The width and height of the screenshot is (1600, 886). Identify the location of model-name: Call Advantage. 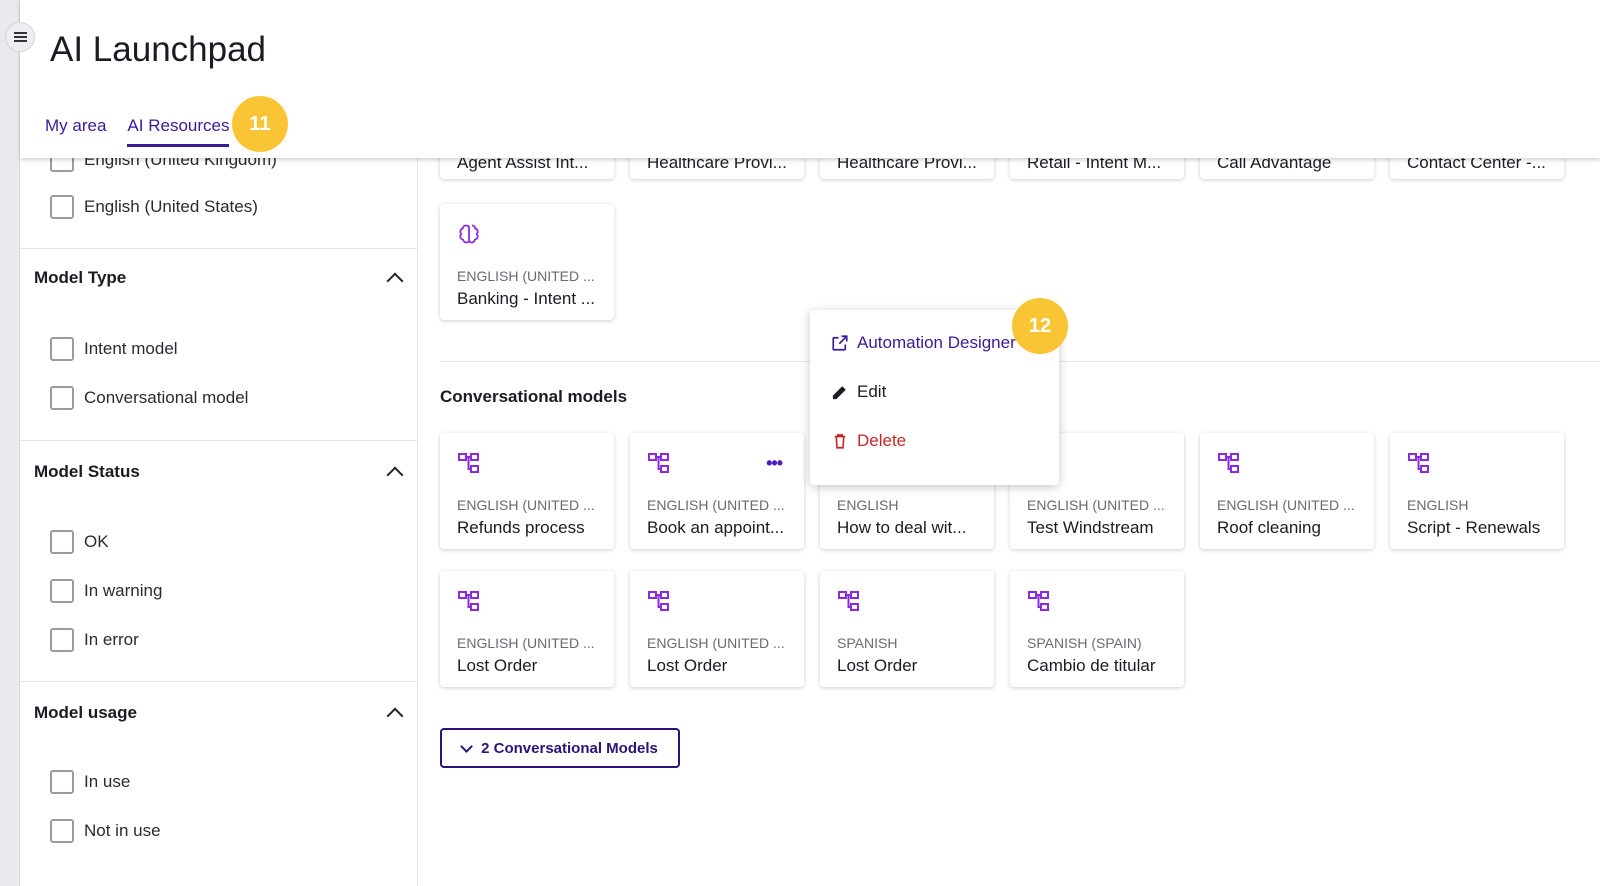
(1274, 165).